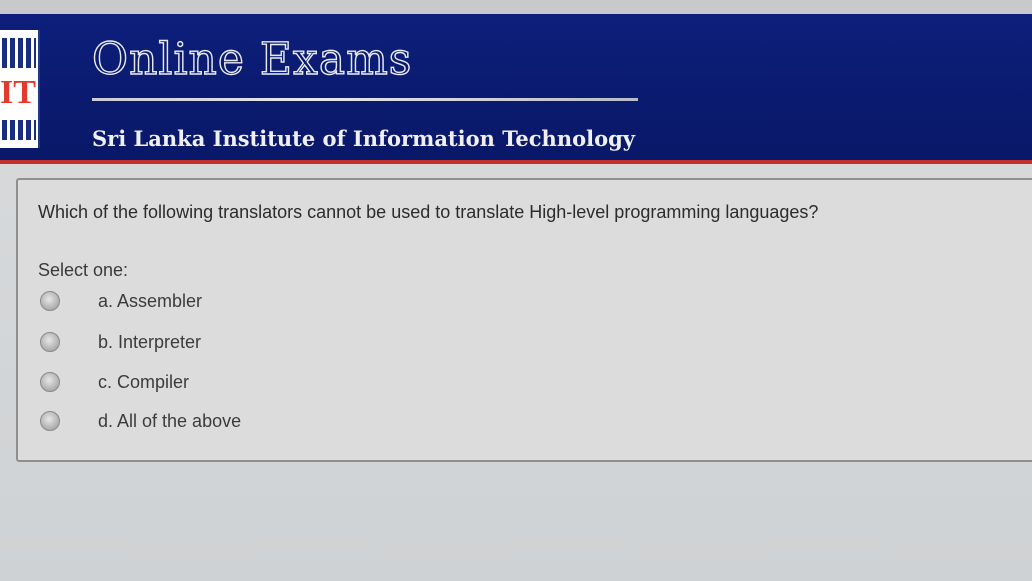 This screenshot has height=581, width=1032. What do you see at coordinates (290, 301) in the screenshot?
I see `option-a: a. Assembler` at bounding box center [290, 301].